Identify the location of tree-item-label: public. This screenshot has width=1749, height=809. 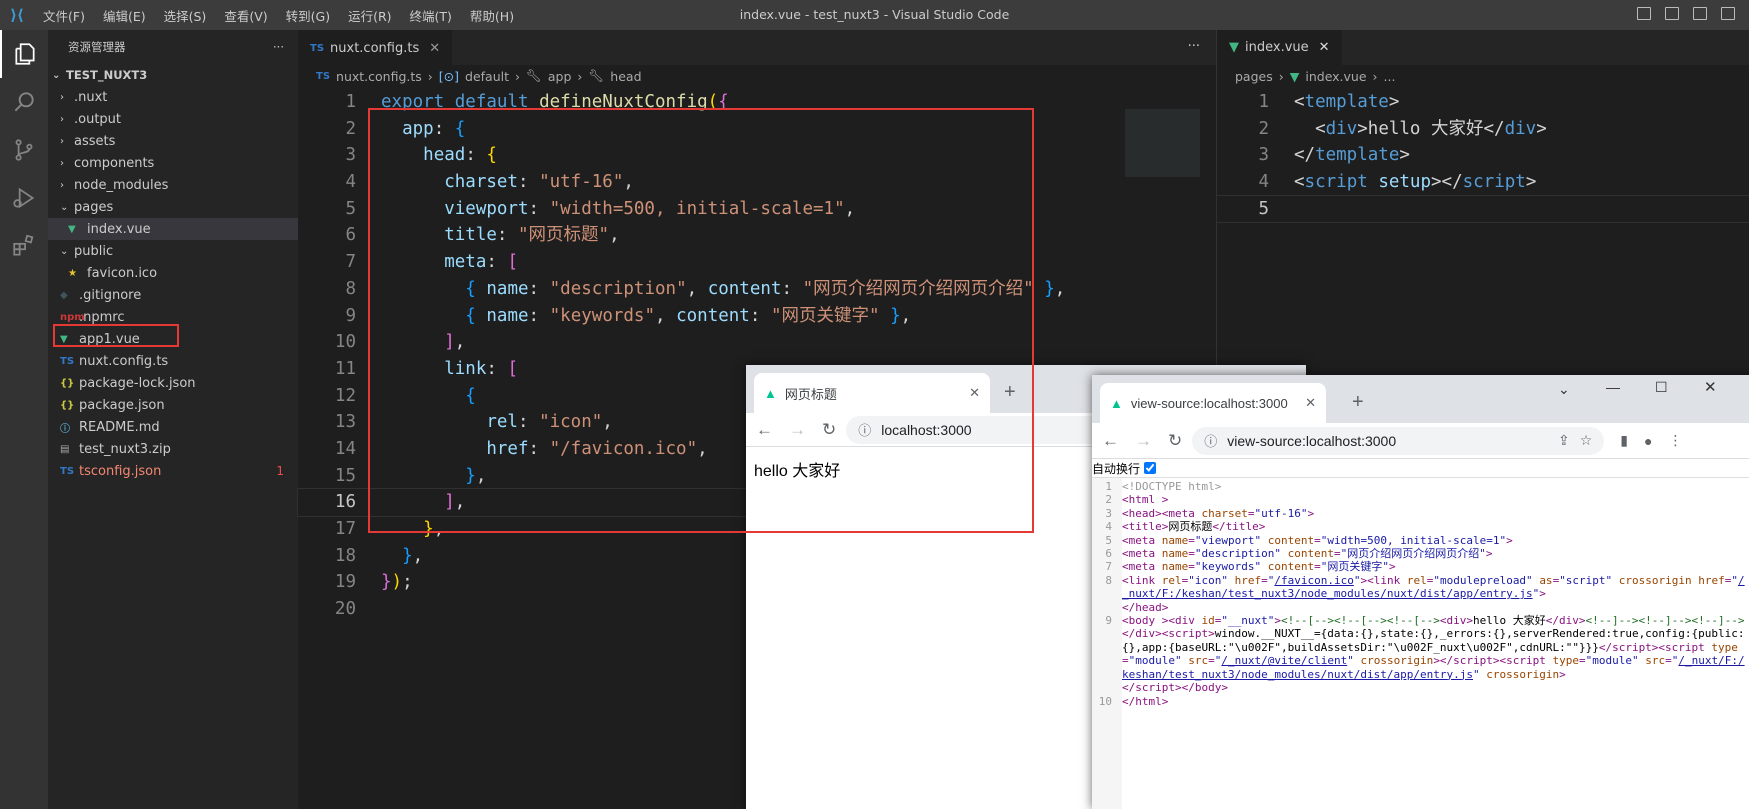
(94, 251).